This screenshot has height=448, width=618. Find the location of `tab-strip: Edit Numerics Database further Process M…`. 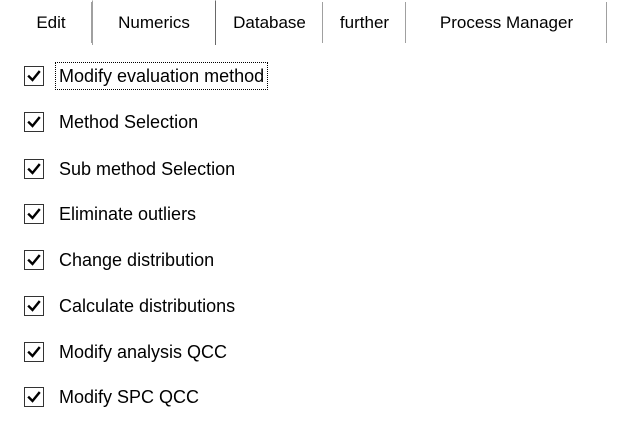

tab-strip: Edit Numerics Database further Process M… is located at coordinates (310, 22).